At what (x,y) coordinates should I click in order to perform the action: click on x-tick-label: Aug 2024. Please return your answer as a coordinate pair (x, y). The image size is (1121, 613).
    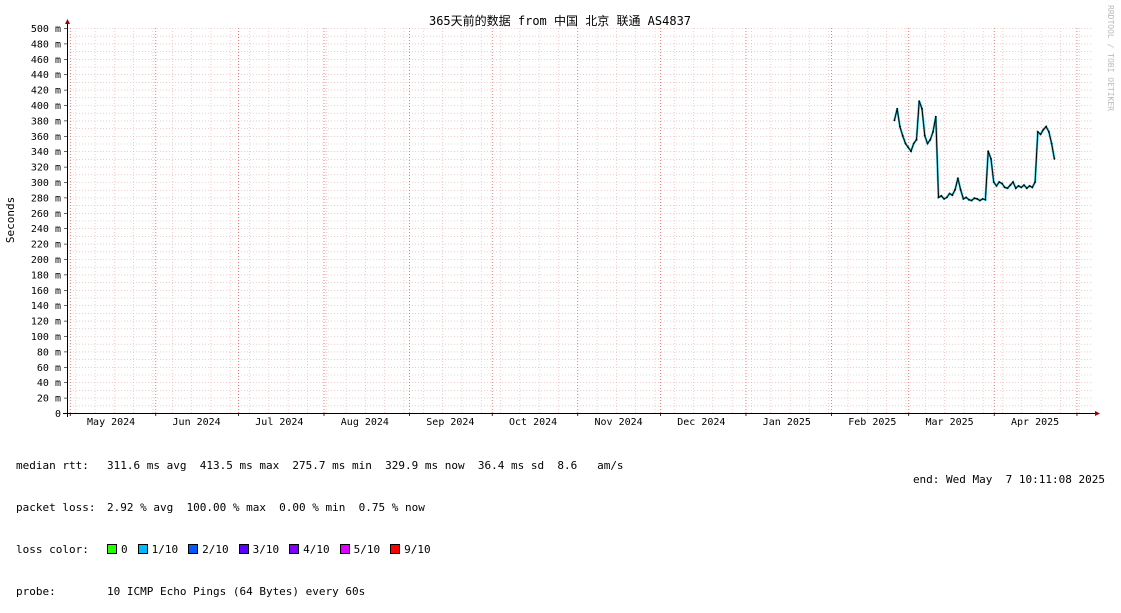
    Looking at the image, I should click on (365, 422).